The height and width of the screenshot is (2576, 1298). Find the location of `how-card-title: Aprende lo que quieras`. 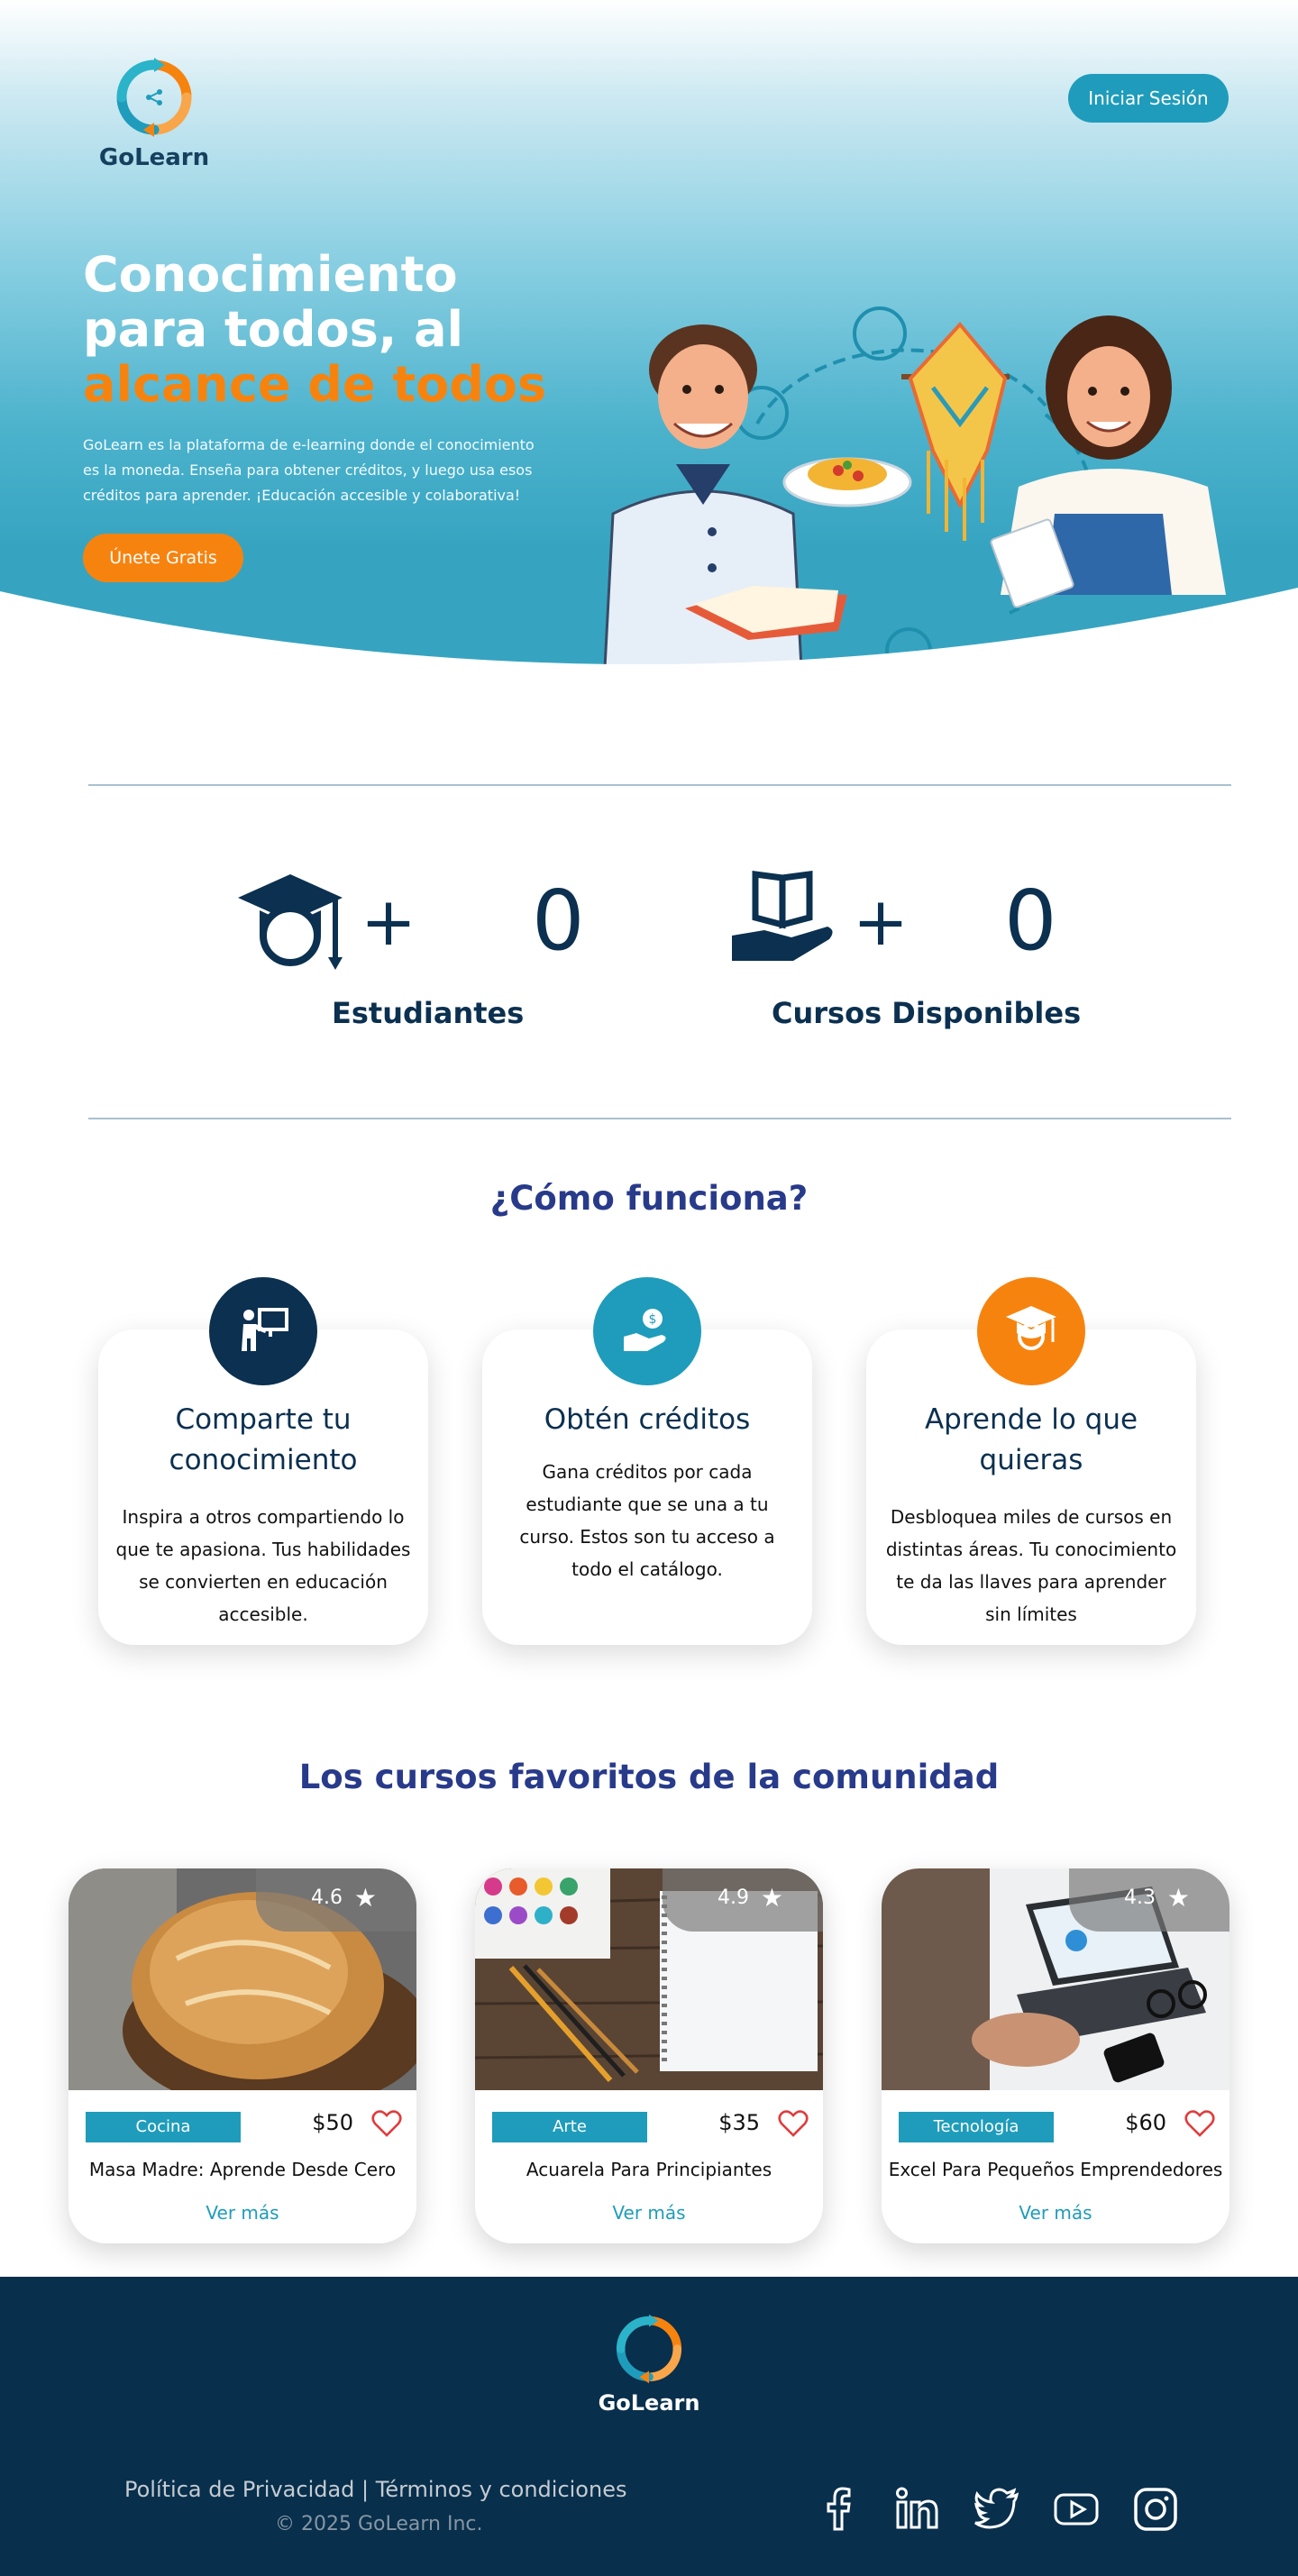

how-card-title: Aprende lo que quieras is located at coordinates (1031, 1439).